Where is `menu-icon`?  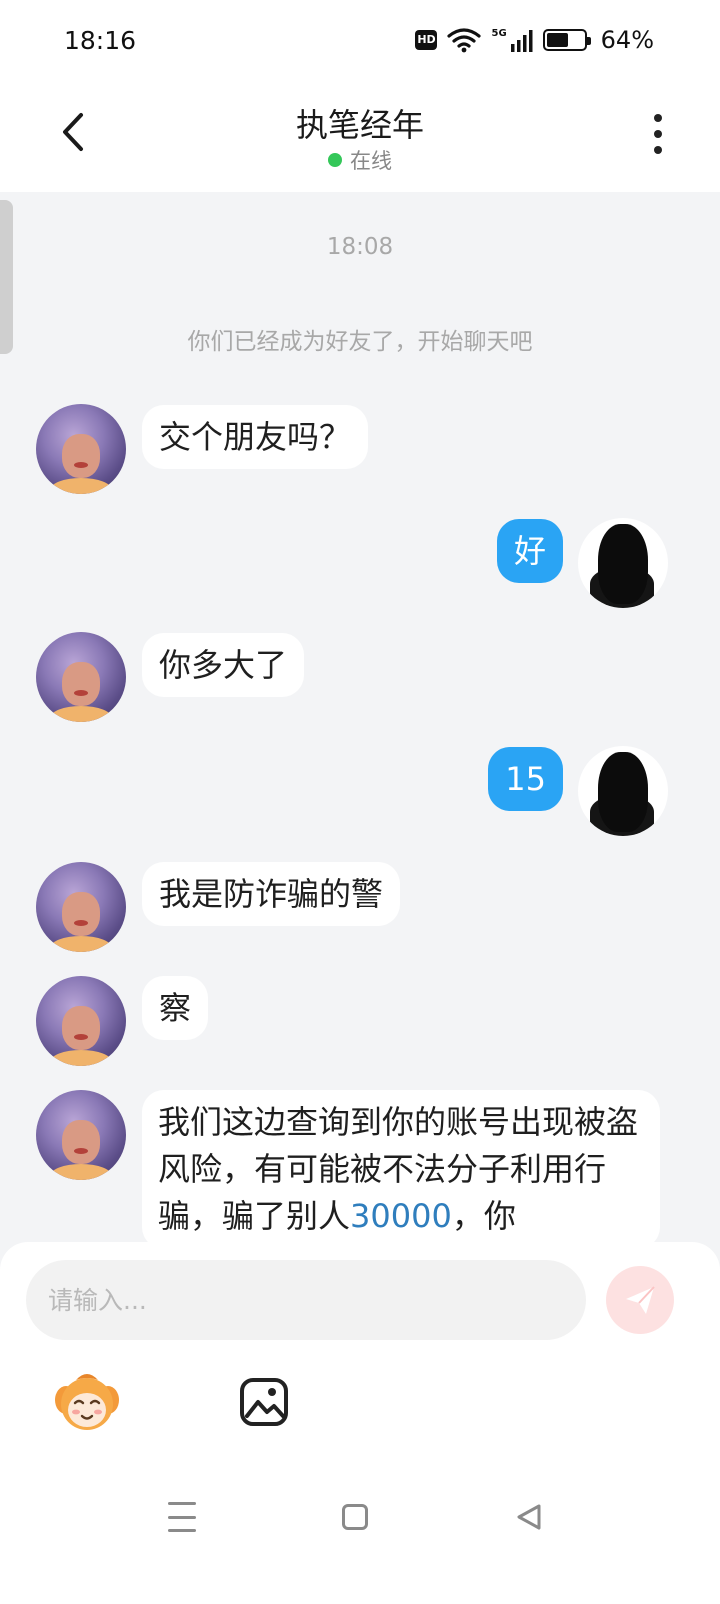
menu-icon is located at coordinates (182, 1517).